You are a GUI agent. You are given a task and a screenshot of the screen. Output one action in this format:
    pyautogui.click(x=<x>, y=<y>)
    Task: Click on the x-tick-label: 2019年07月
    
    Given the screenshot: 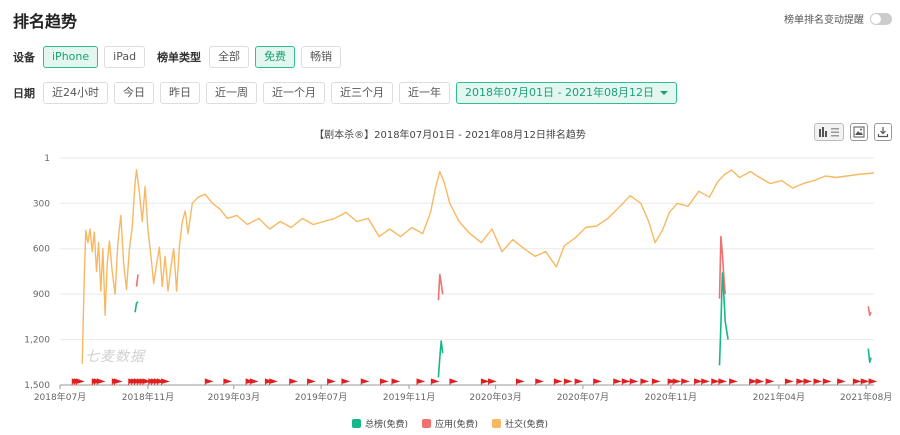 What is the action you would take?
    pyautogui.click(x=321, y=397)
    